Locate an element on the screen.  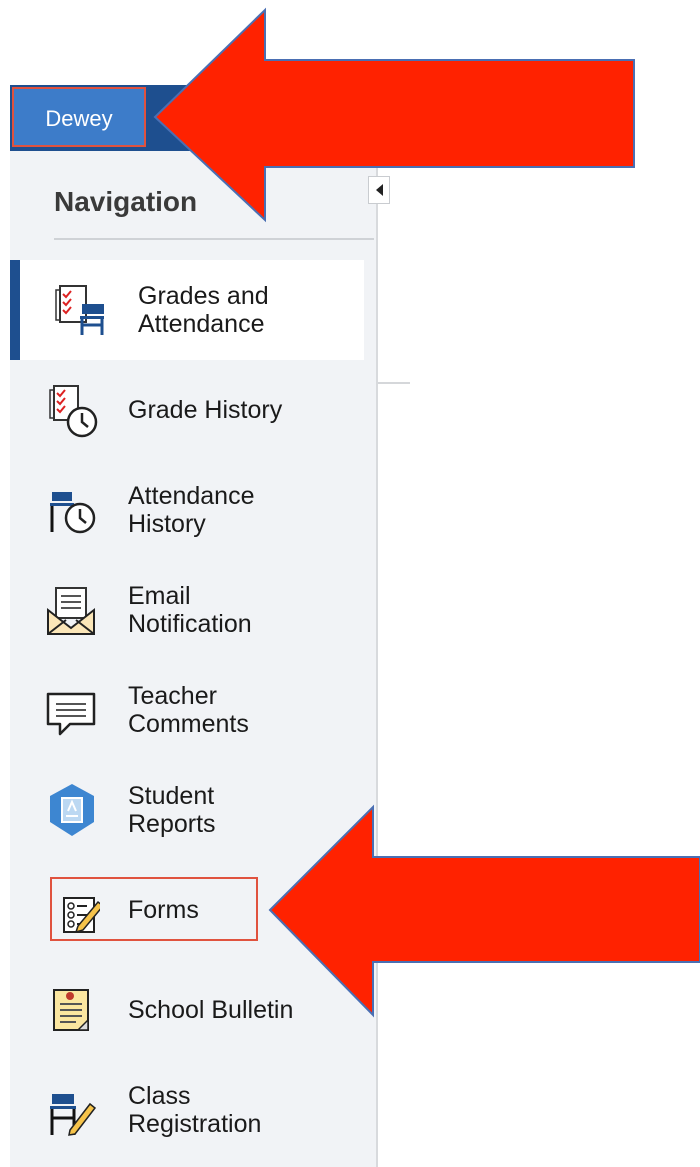
sidebar-item-email-notification: Email Notification is located at coordinates (187, 610).